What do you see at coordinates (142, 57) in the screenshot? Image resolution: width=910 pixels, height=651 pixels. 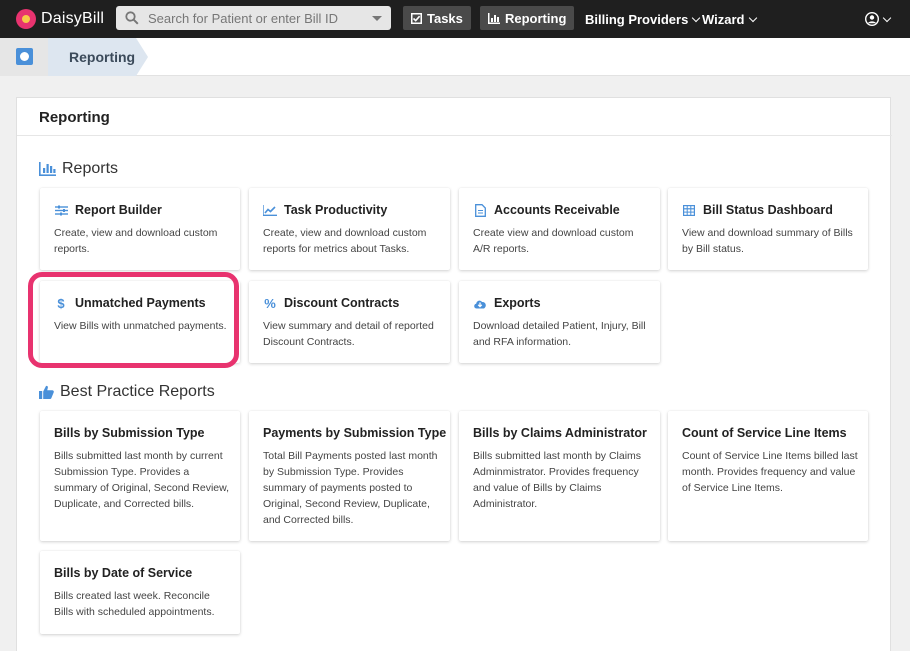 I see `breadcrumb-arrow` at bounding box center [142, 57].